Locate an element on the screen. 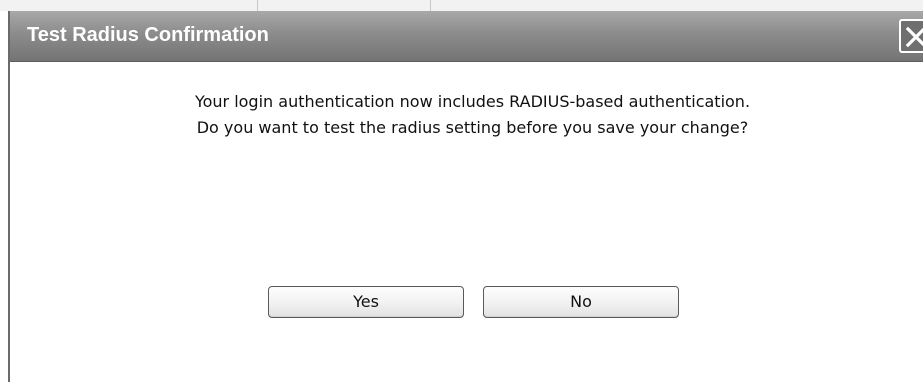  close-button is located at coordinates (911, 36).